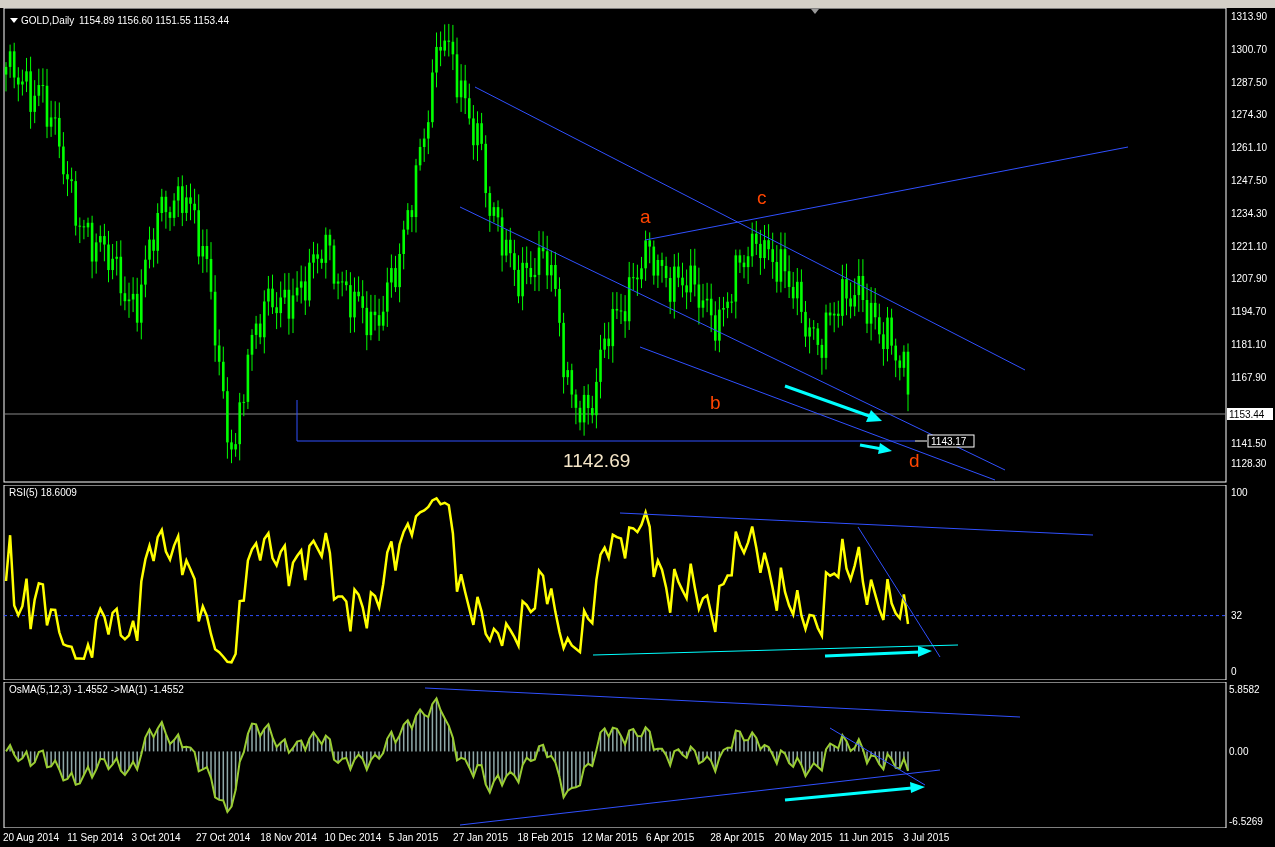 This screenshot has height=847, width=1275. Describe the element at coordinates (1249, 49) in the screenshot. I see `price-tick: 1300.70` at that location.